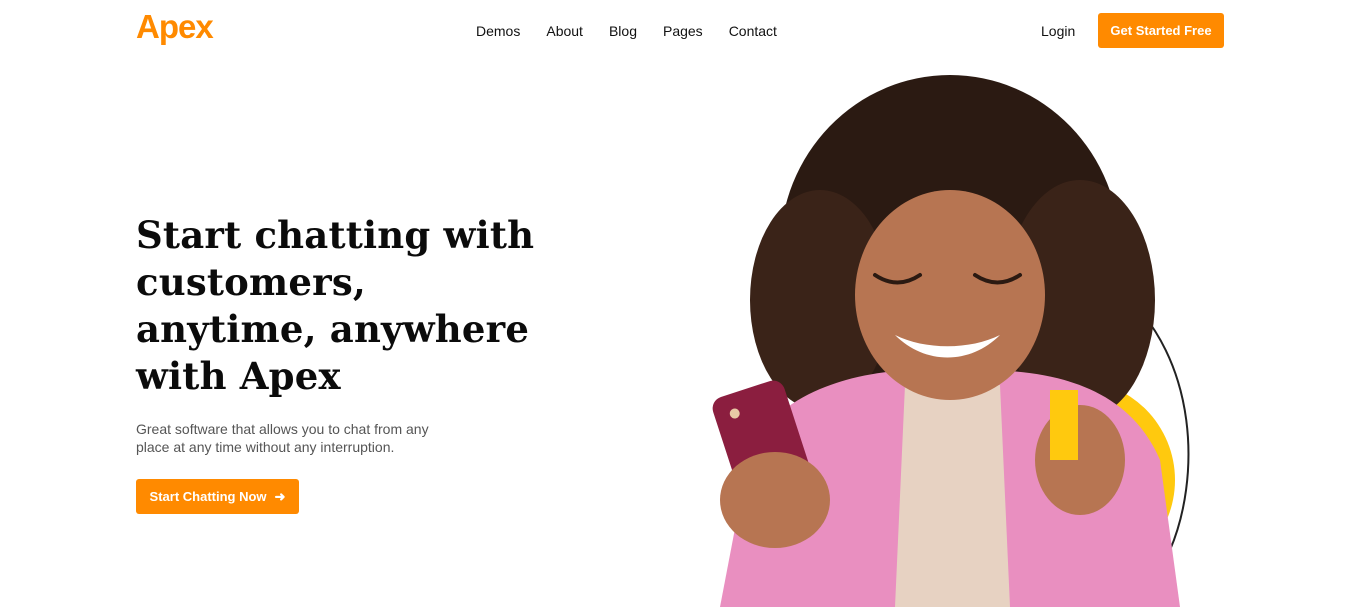 The width and height of the screenshot is (1361, 607). What do you see at coordinates (175, 26) in the screenshot?
I see `logo: Apex` at bounding box center [175, 26].